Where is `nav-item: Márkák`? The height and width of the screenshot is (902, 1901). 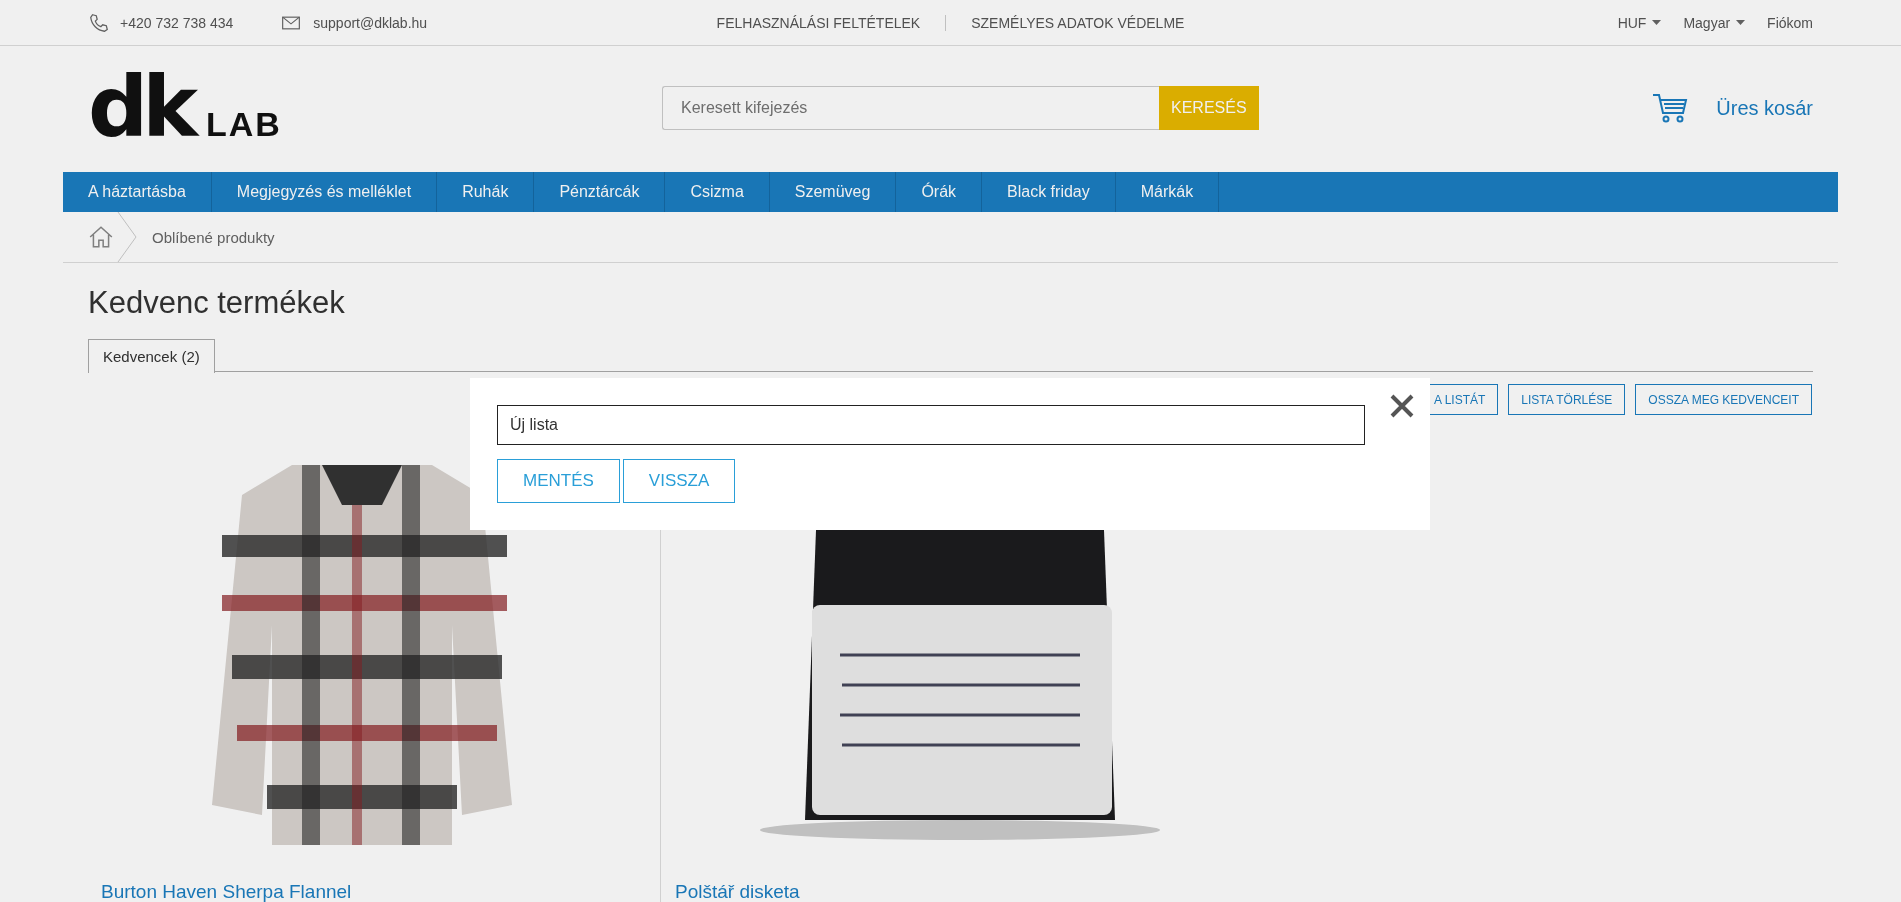
nav-item: Márkák is located at coordinates (1167, 192).